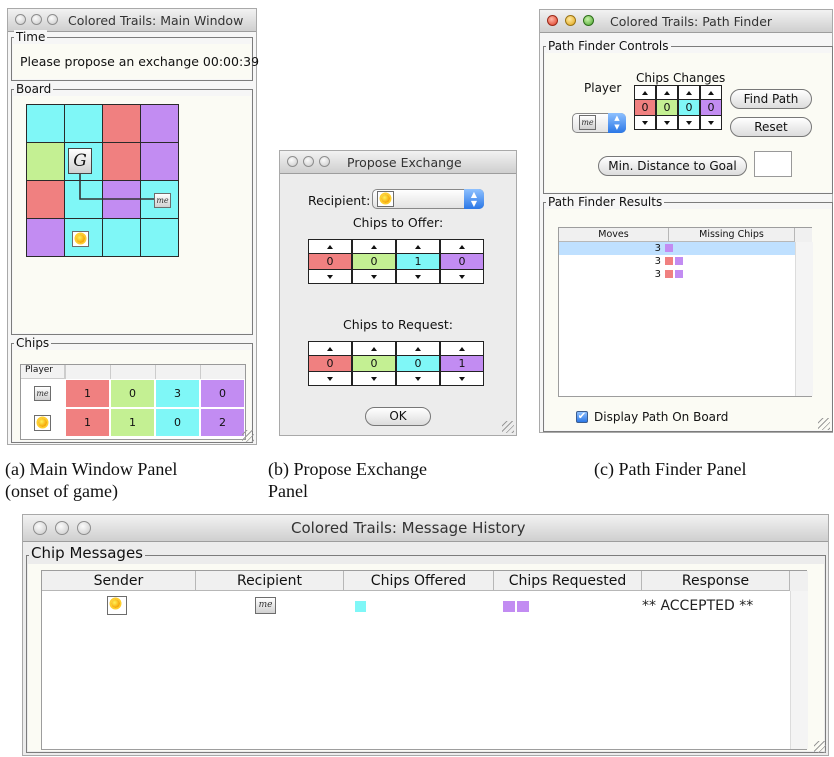 This screenshot has height=757, width=834. I want to click on column-header: Chips Requested, so click(568, 581).